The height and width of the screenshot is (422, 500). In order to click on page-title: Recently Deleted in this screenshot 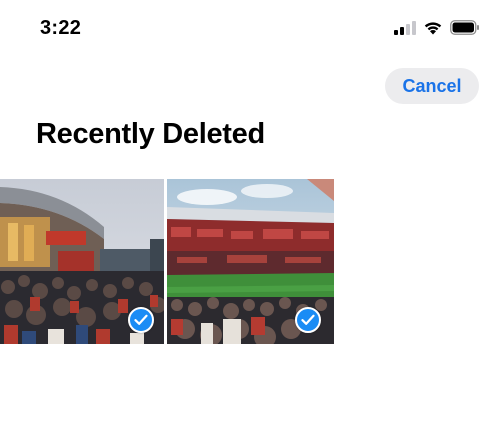, I will do `click(150, 134)`.